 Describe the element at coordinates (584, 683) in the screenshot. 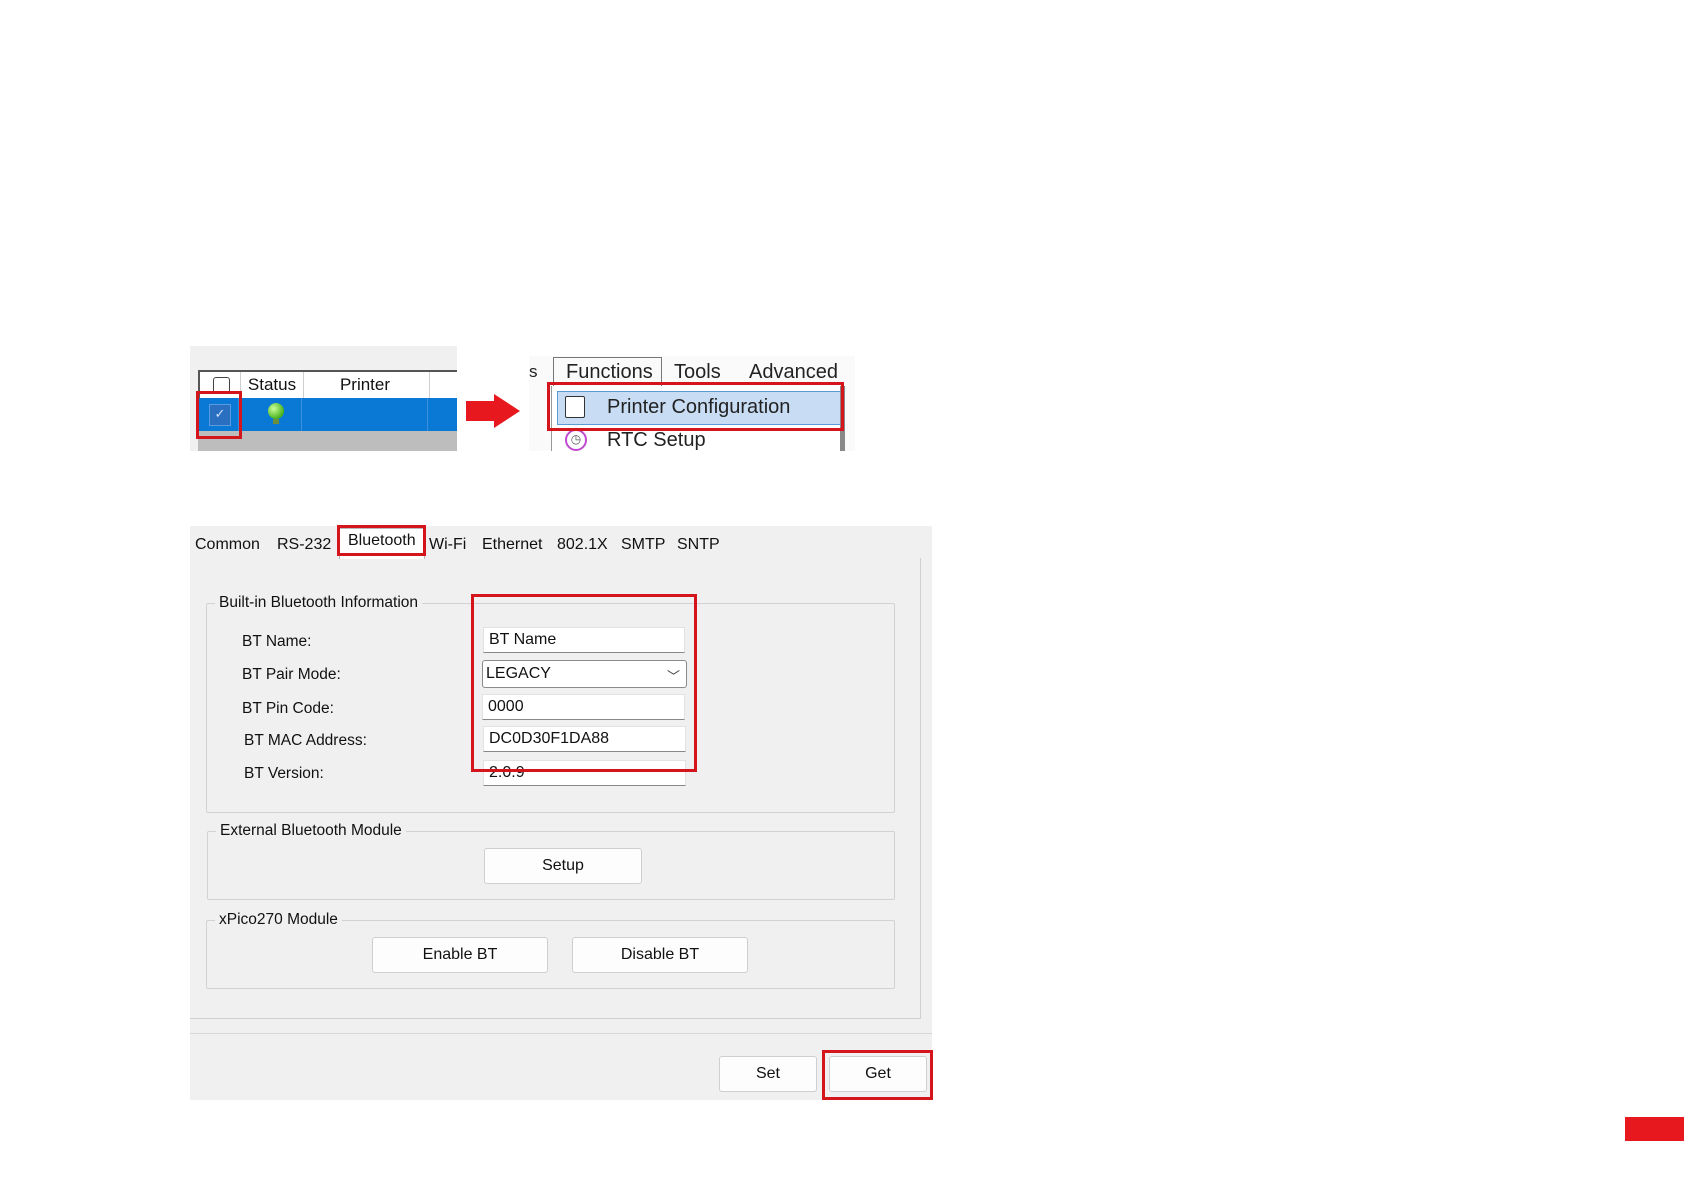

I see `builtin-fields-highlight-box` at that location.